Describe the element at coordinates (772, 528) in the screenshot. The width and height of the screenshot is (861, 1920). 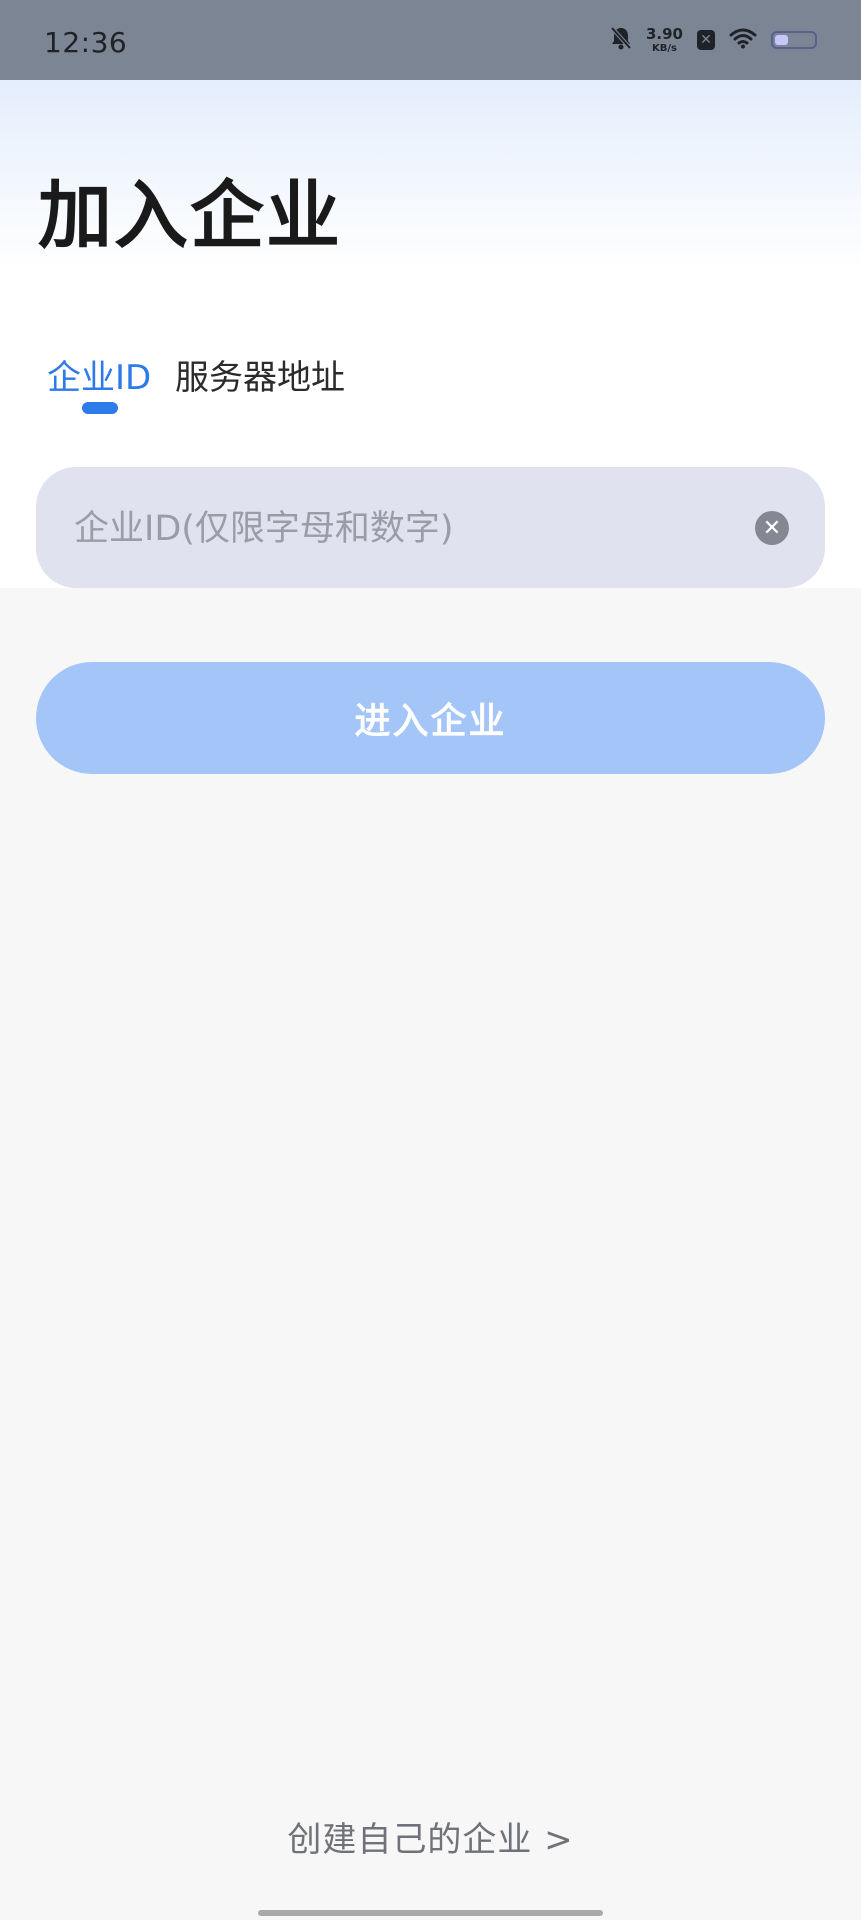
I see `clear-input-icon: ✕` at that location.